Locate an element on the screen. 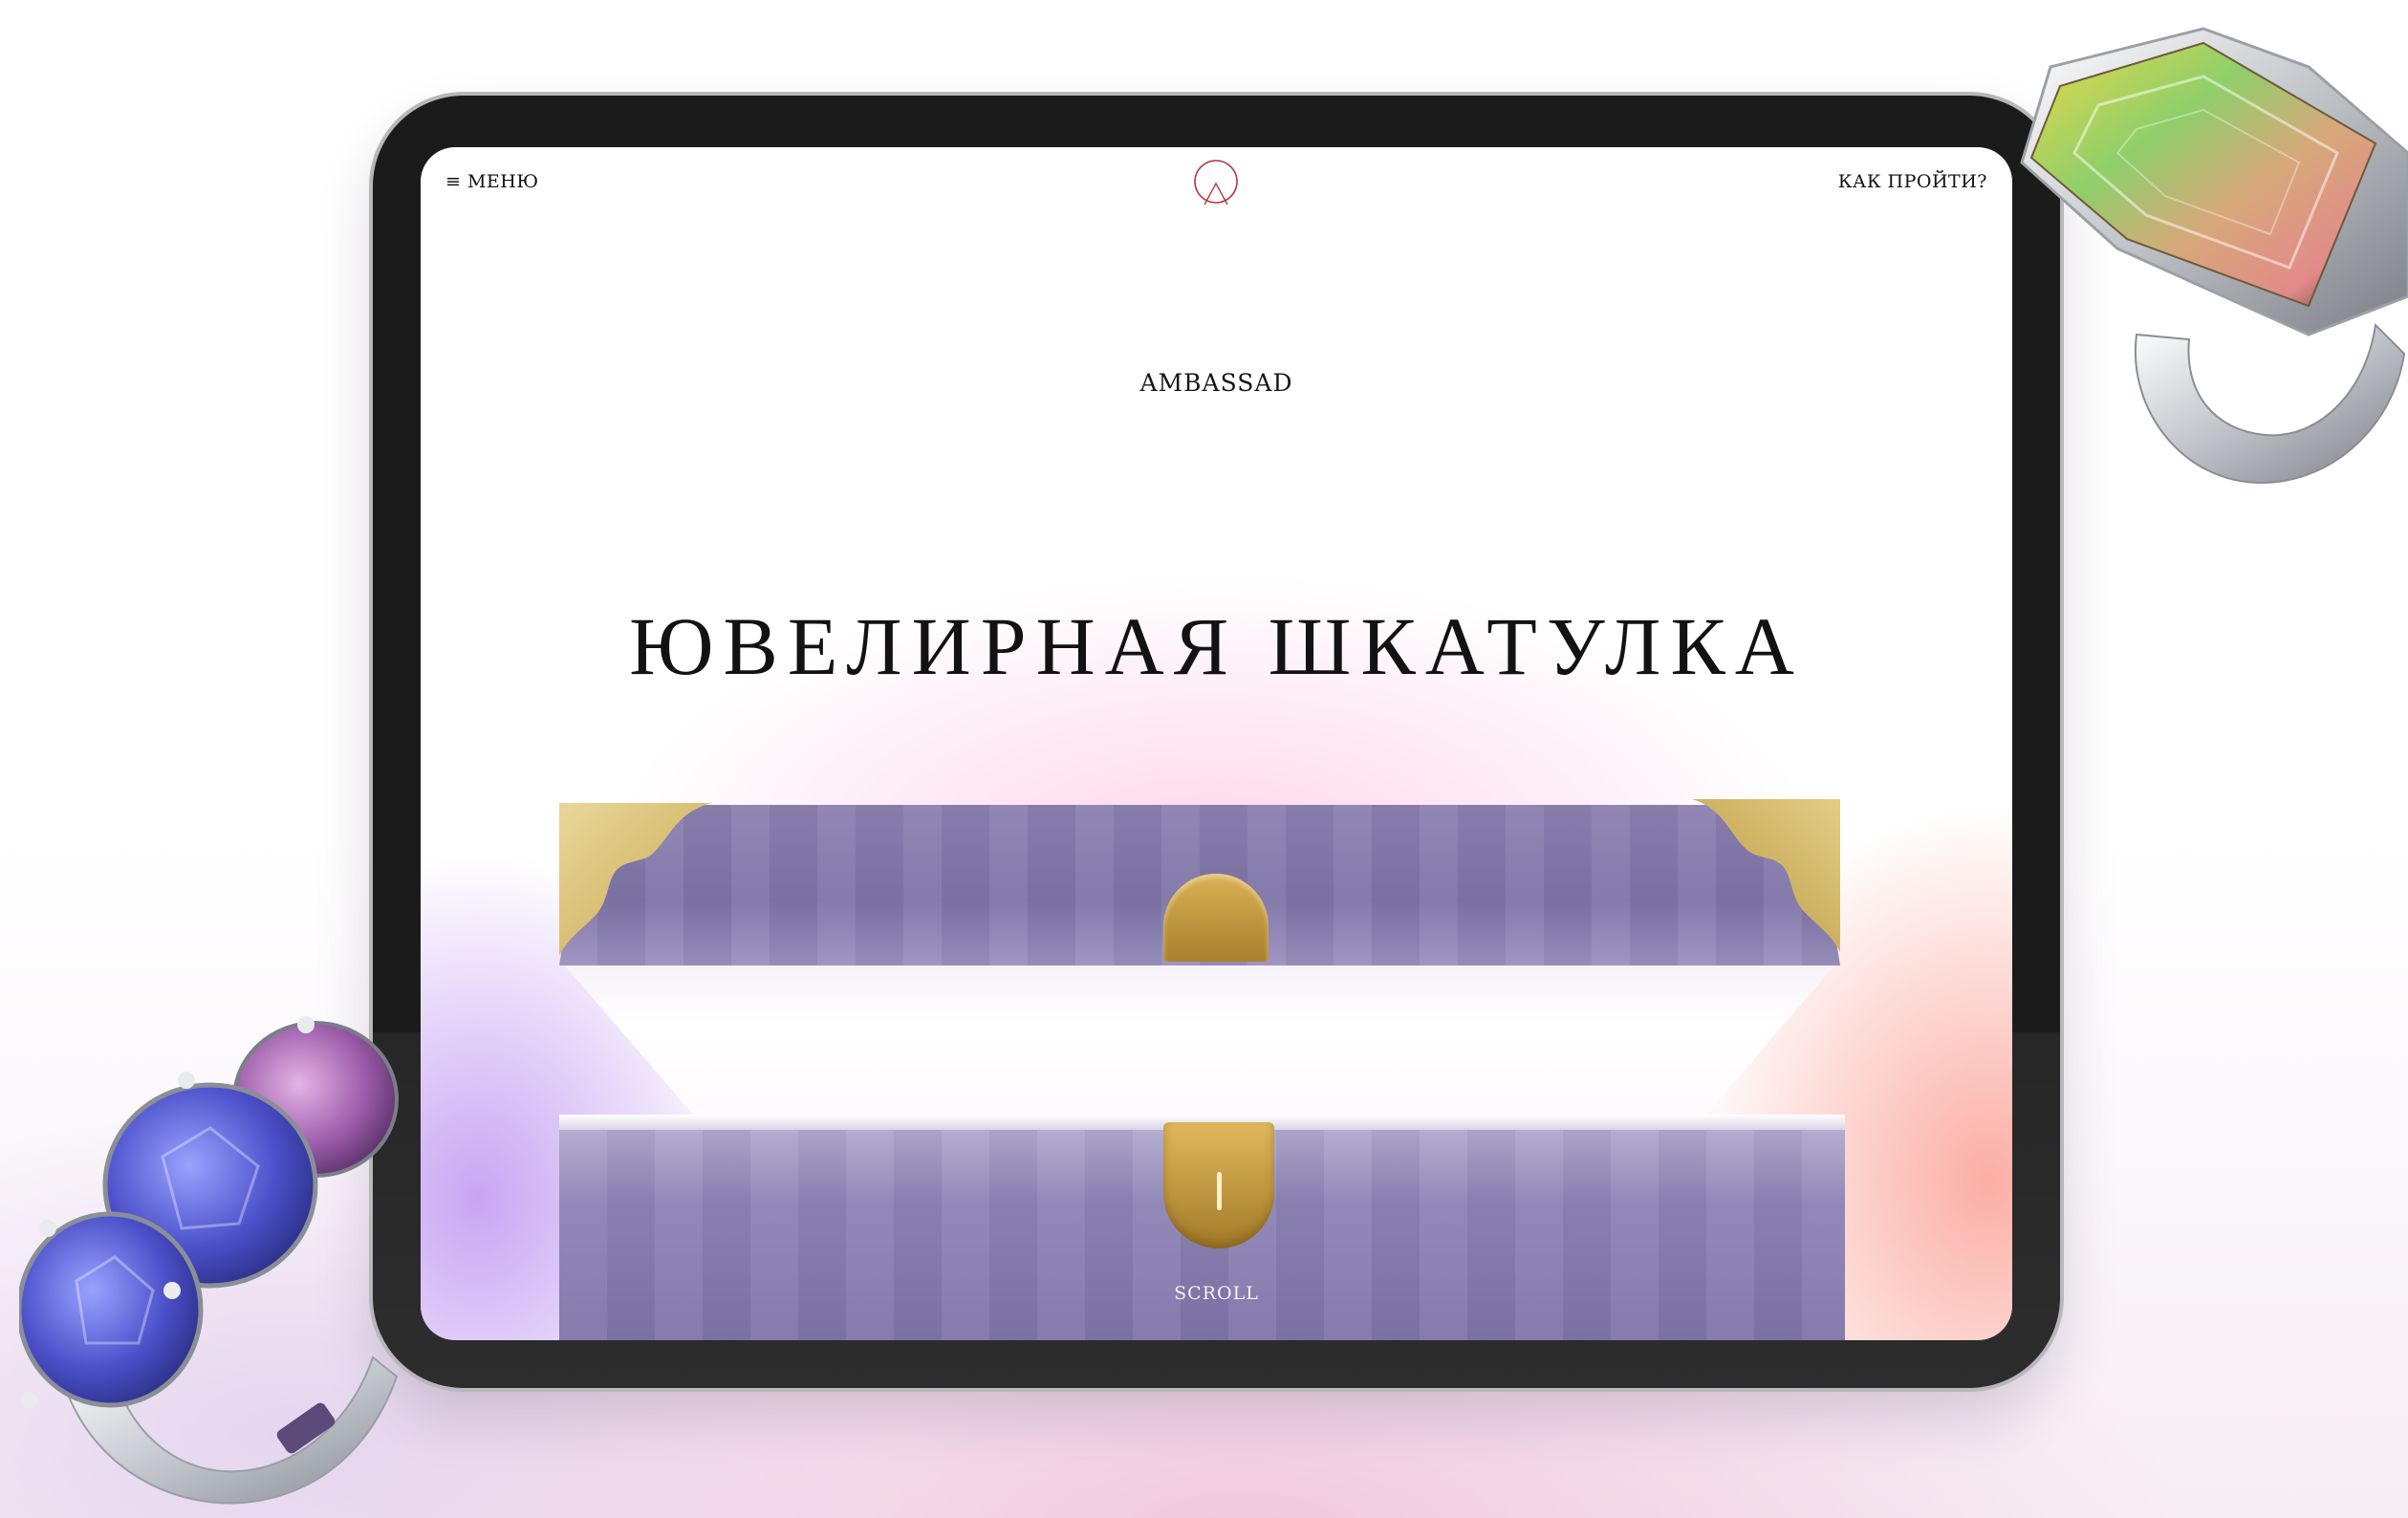 The width and height of the screenshot is (2408, 1518). gold-clasp-bottom is located at coordinates (1218, 1185).